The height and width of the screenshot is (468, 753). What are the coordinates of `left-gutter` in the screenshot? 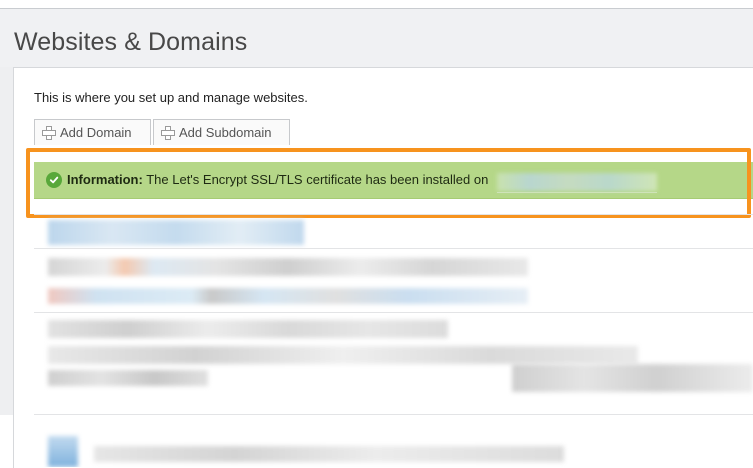 It's located at (6, 241).